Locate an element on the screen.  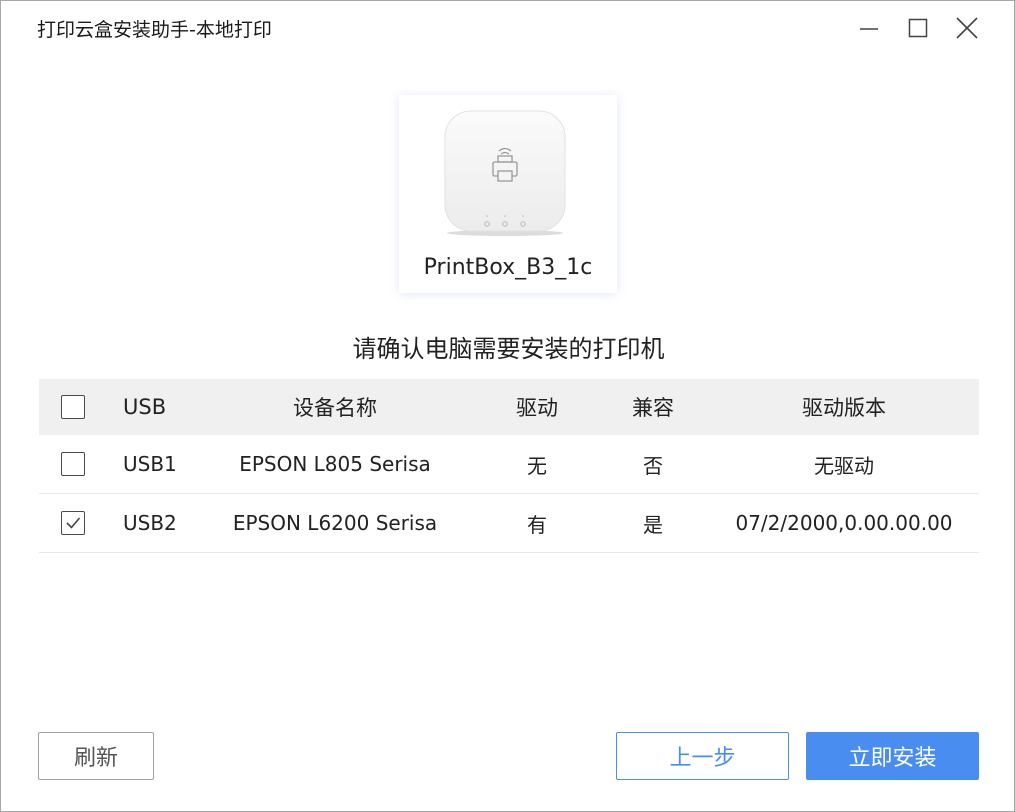
header-driver: 驱动 is located at coordinates (537, 408).